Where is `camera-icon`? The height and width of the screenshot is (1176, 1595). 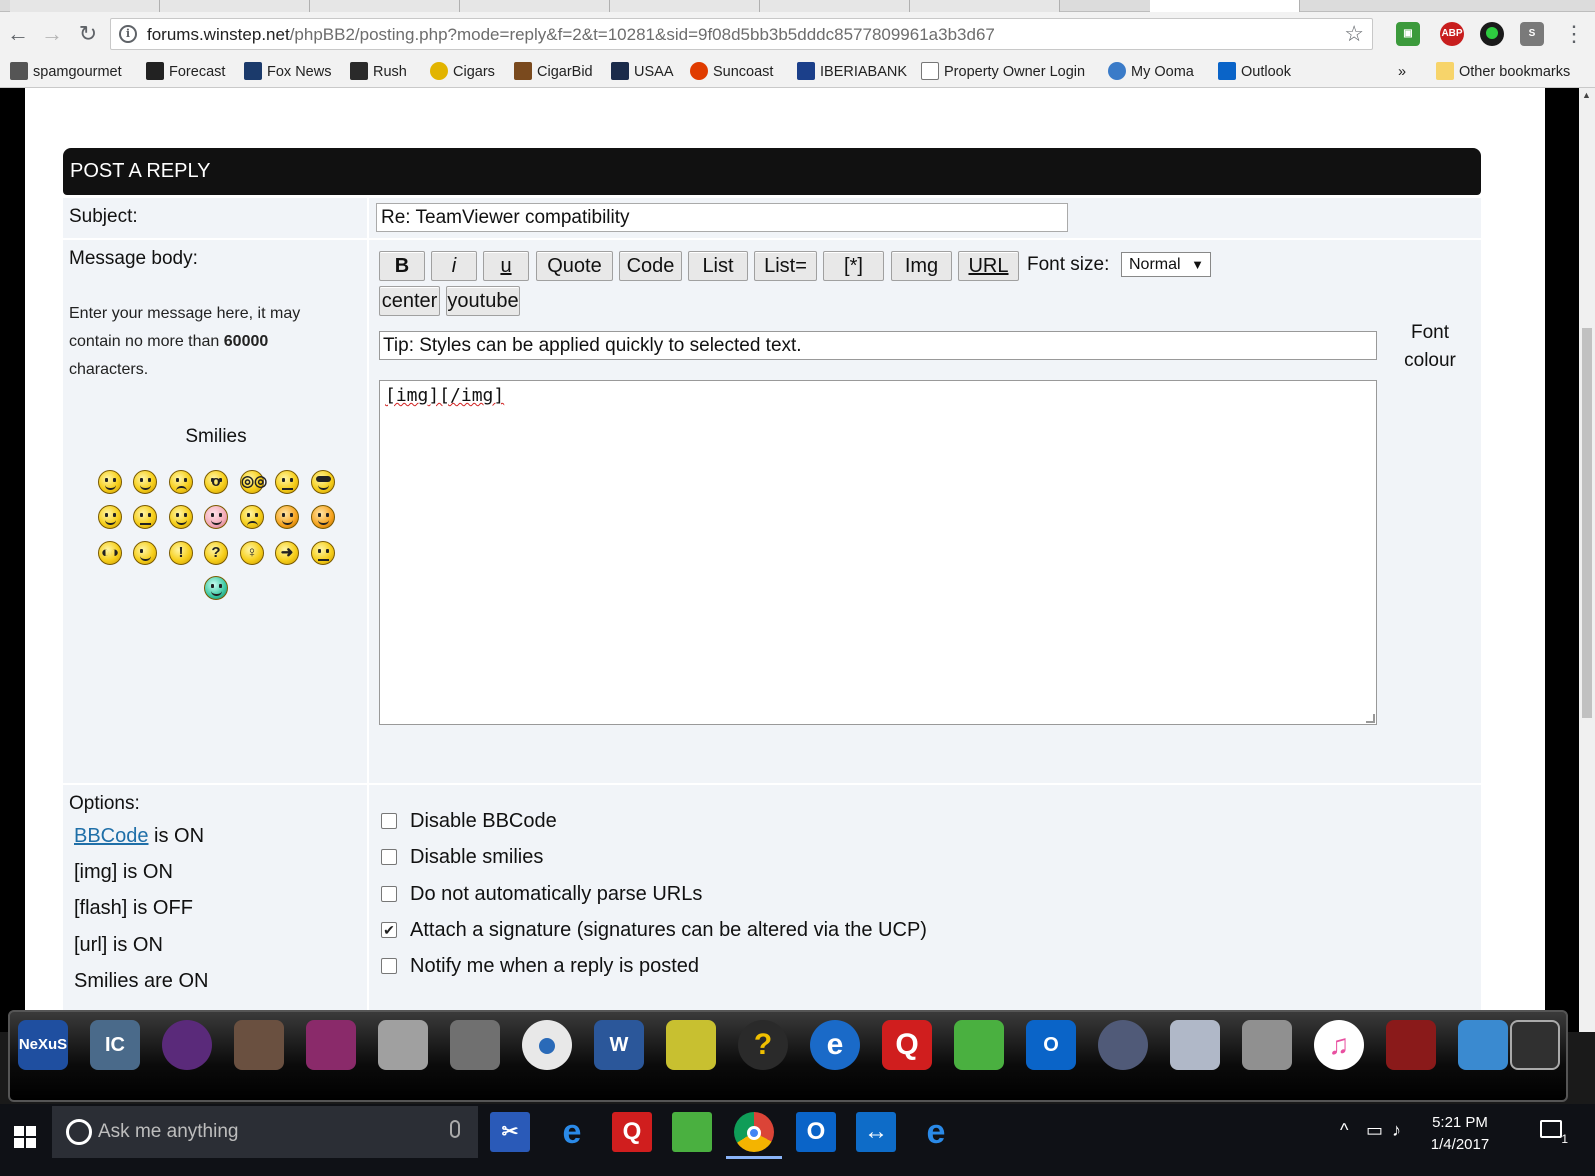
camera-icon is located at coordinates (1123, 1045).